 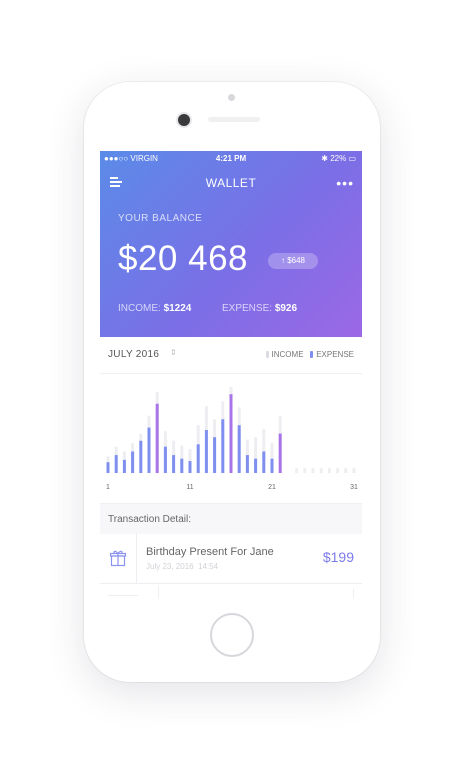 I want to click on transaction-icon-cell, so click(x=118, y=558).